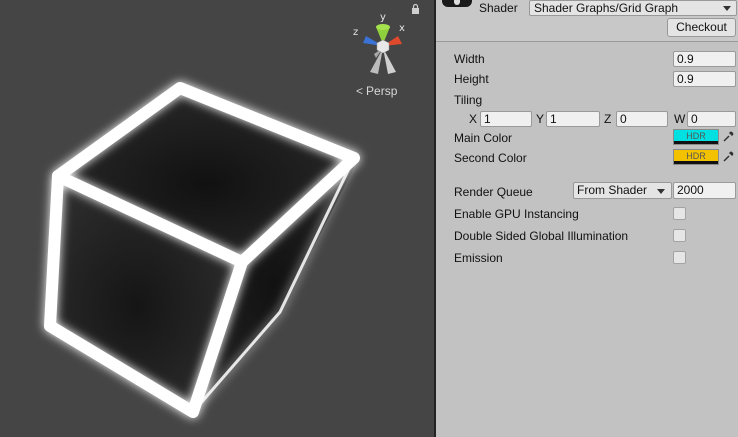  I want to click on render-queue-dropdown: From Shader, so click(622, 190).